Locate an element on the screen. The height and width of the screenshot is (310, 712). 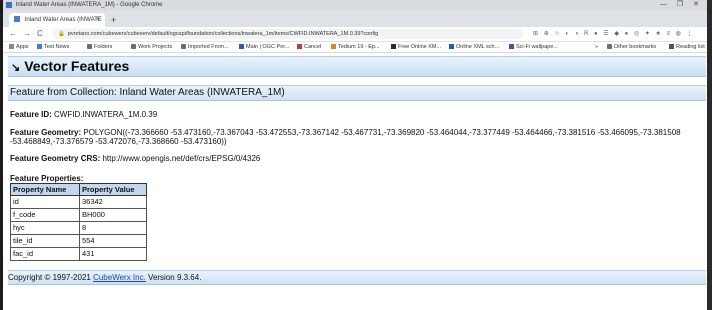
property-value: 36342 is located at coordinates (113, 202).